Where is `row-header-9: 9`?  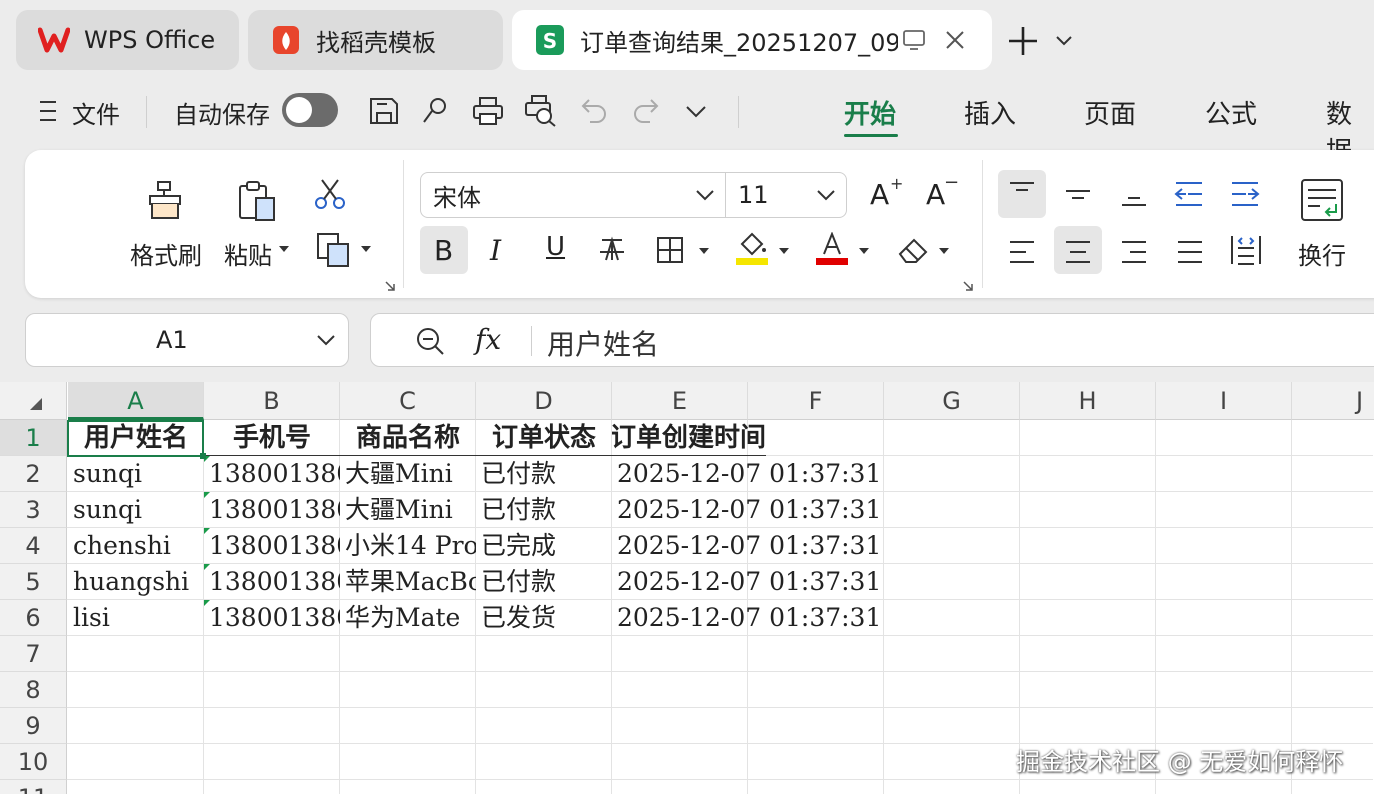 row-header-9: 9 is located at coordinates (33, 726).